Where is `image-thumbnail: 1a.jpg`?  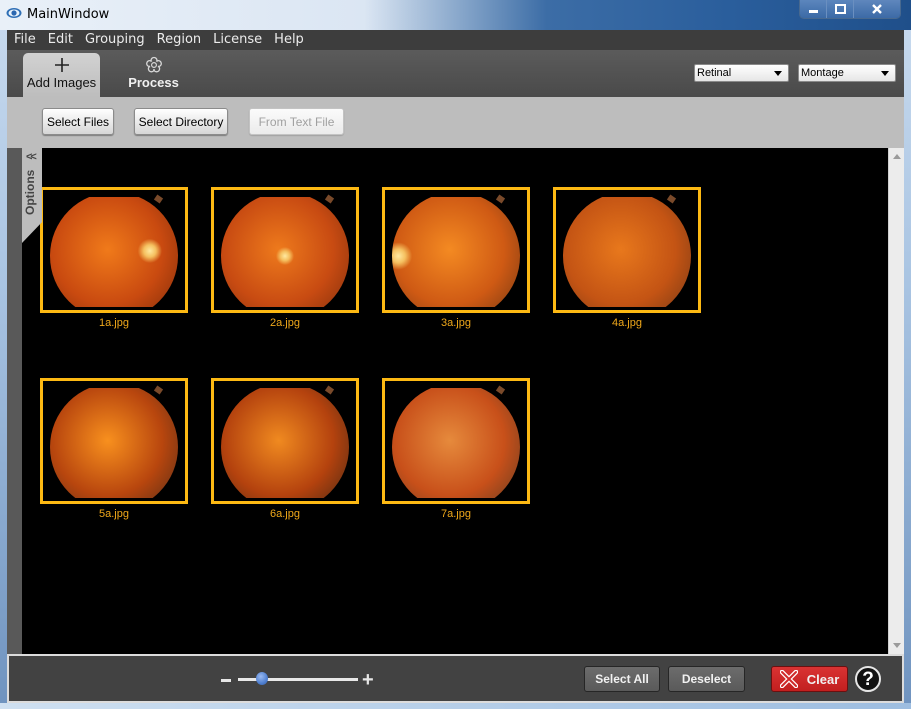
image-thumbnail: 1a.jpg is located at coordinates (114, 258).